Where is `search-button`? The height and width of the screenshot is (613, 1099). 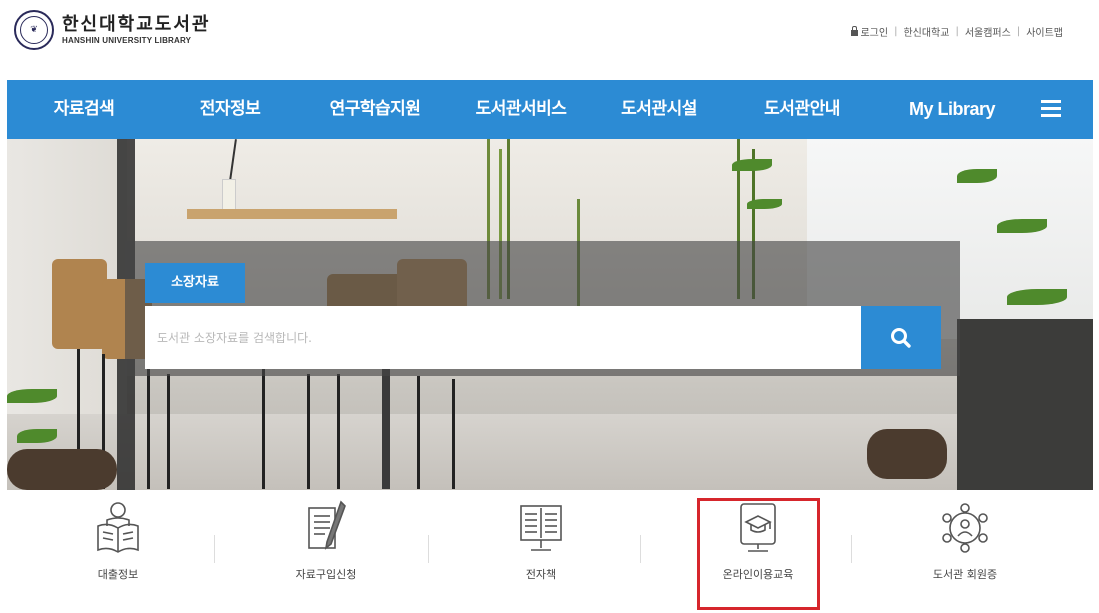 search-button is located at coordinates (901, 337).